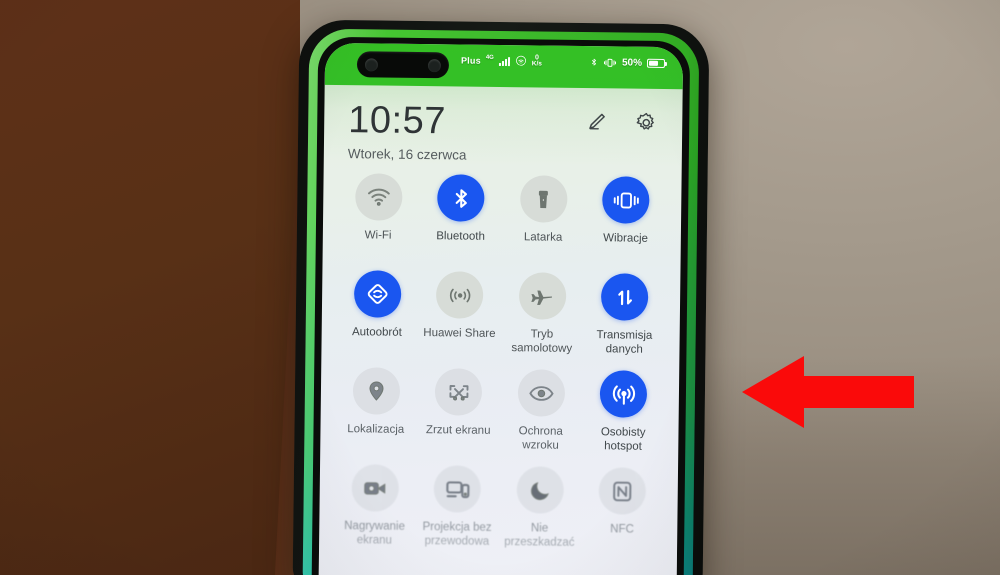 The width and height of the screenshot is (1000, 575). I want to click on screen-record-icon, so click(375, 488).